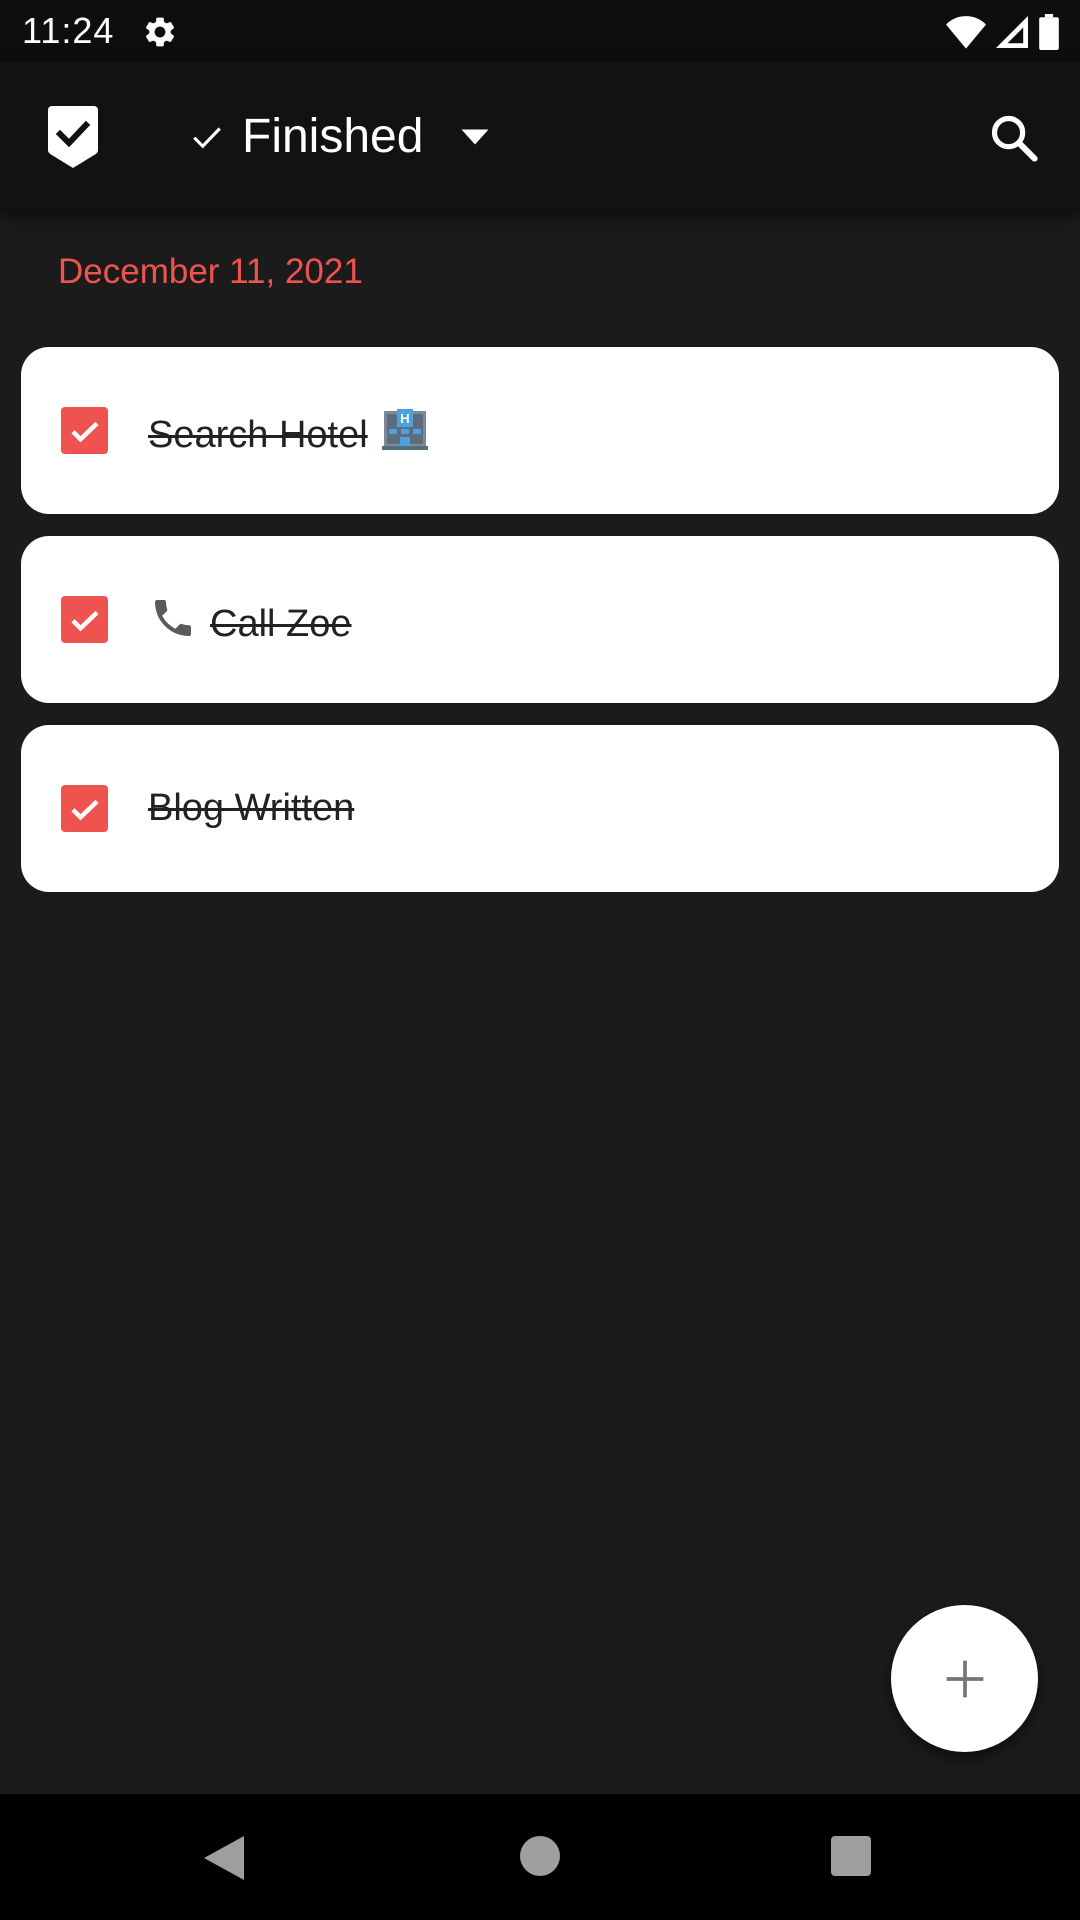 This screenshot has height=1920, width=1080. I want to click on task-title: Search Hotel H, so click(289, 432).